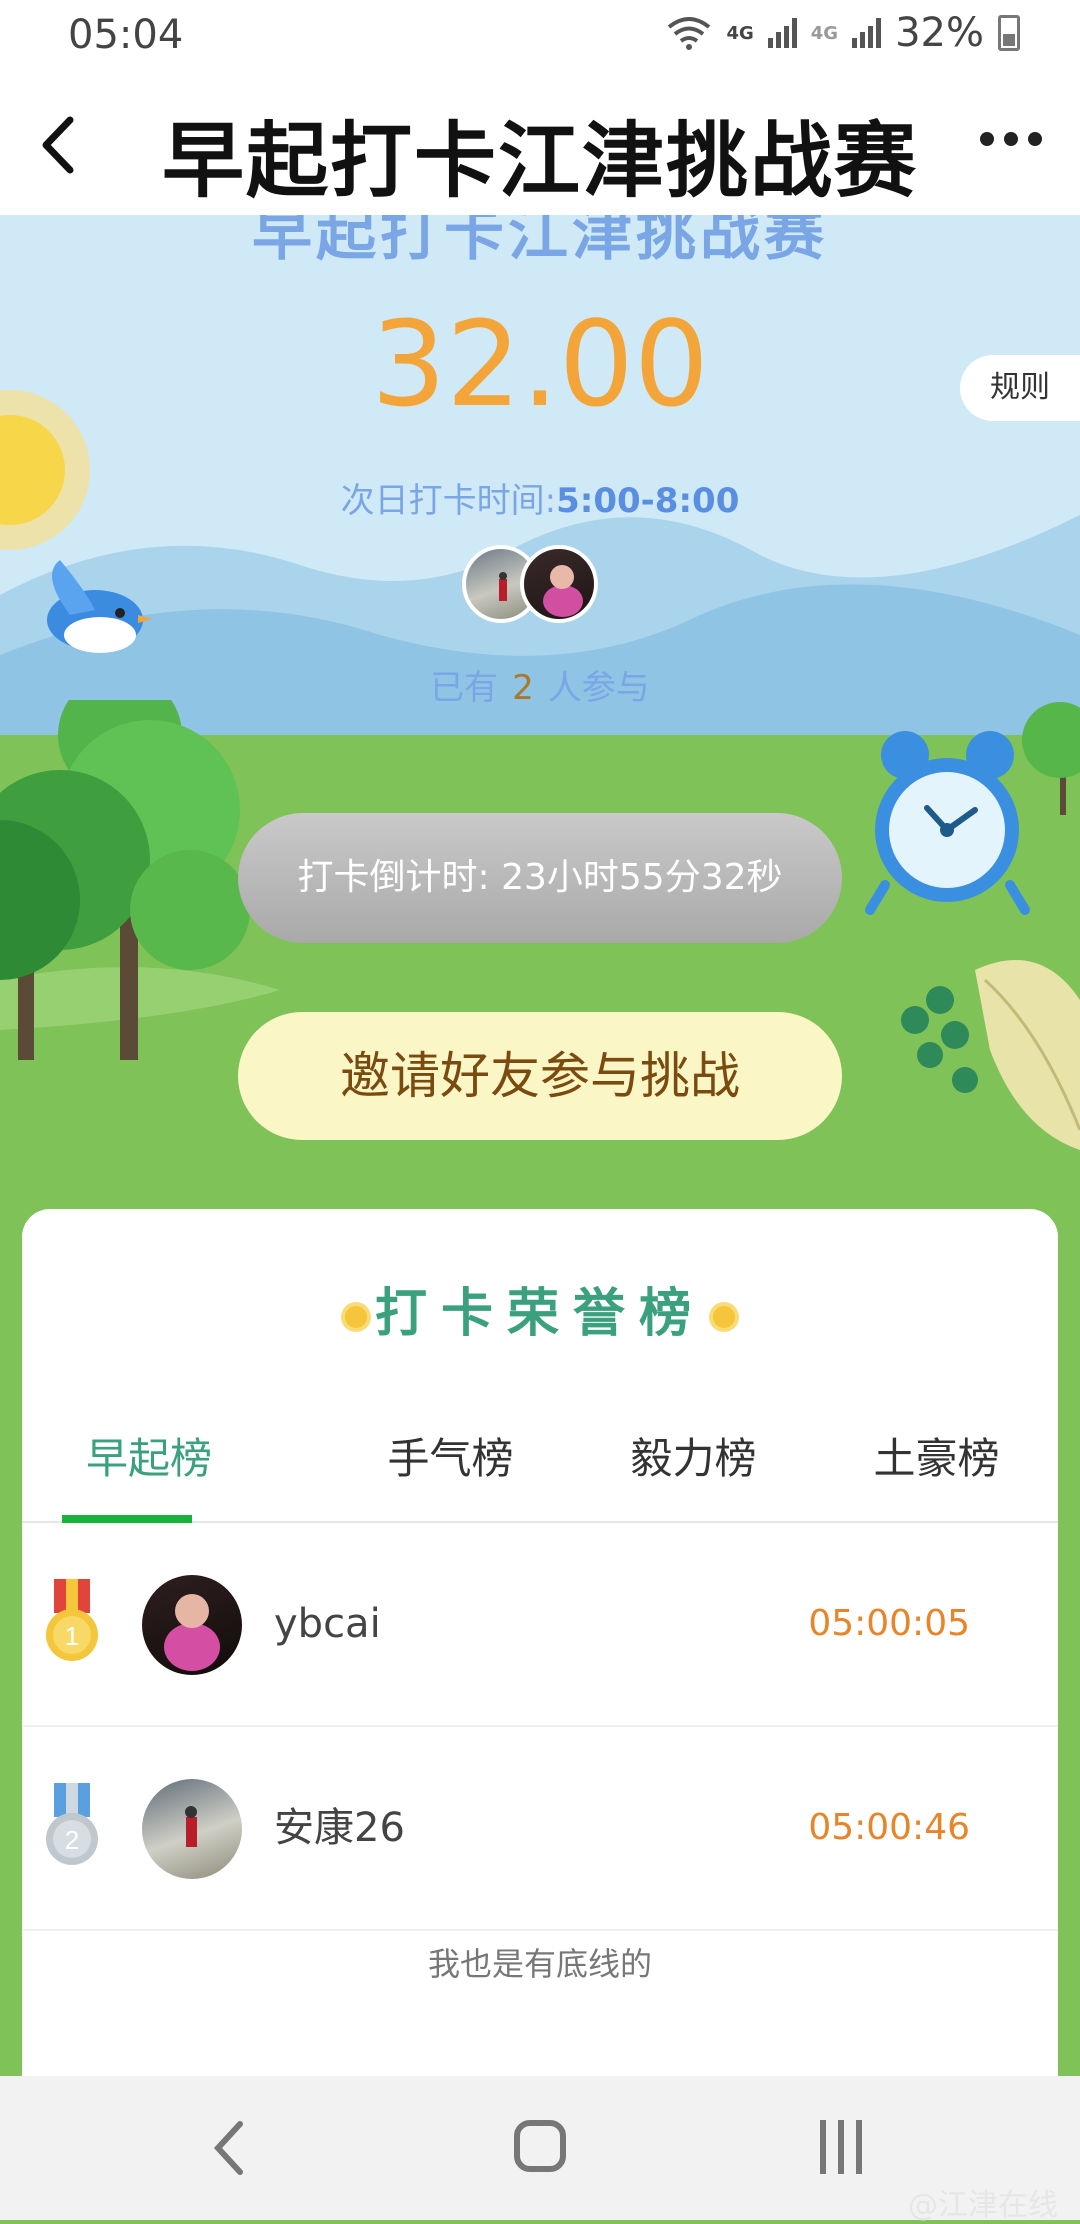 This screenshot has width=1080, height=2224. I want to click on silver-medal-icon: 2, so click(72, 1824).